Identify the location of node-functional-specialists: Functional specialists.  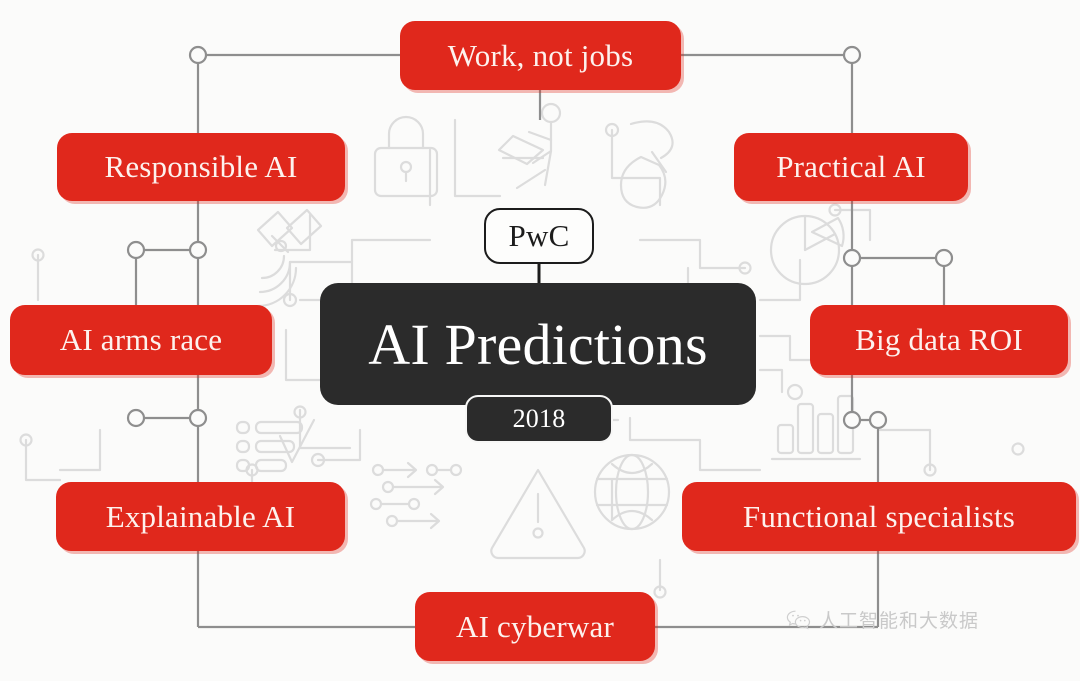
(879, 516).